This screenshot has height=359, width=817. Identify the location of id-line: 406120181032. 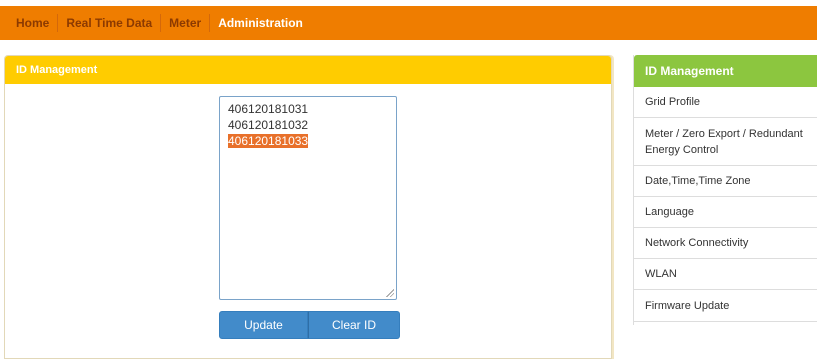
(268, 125).